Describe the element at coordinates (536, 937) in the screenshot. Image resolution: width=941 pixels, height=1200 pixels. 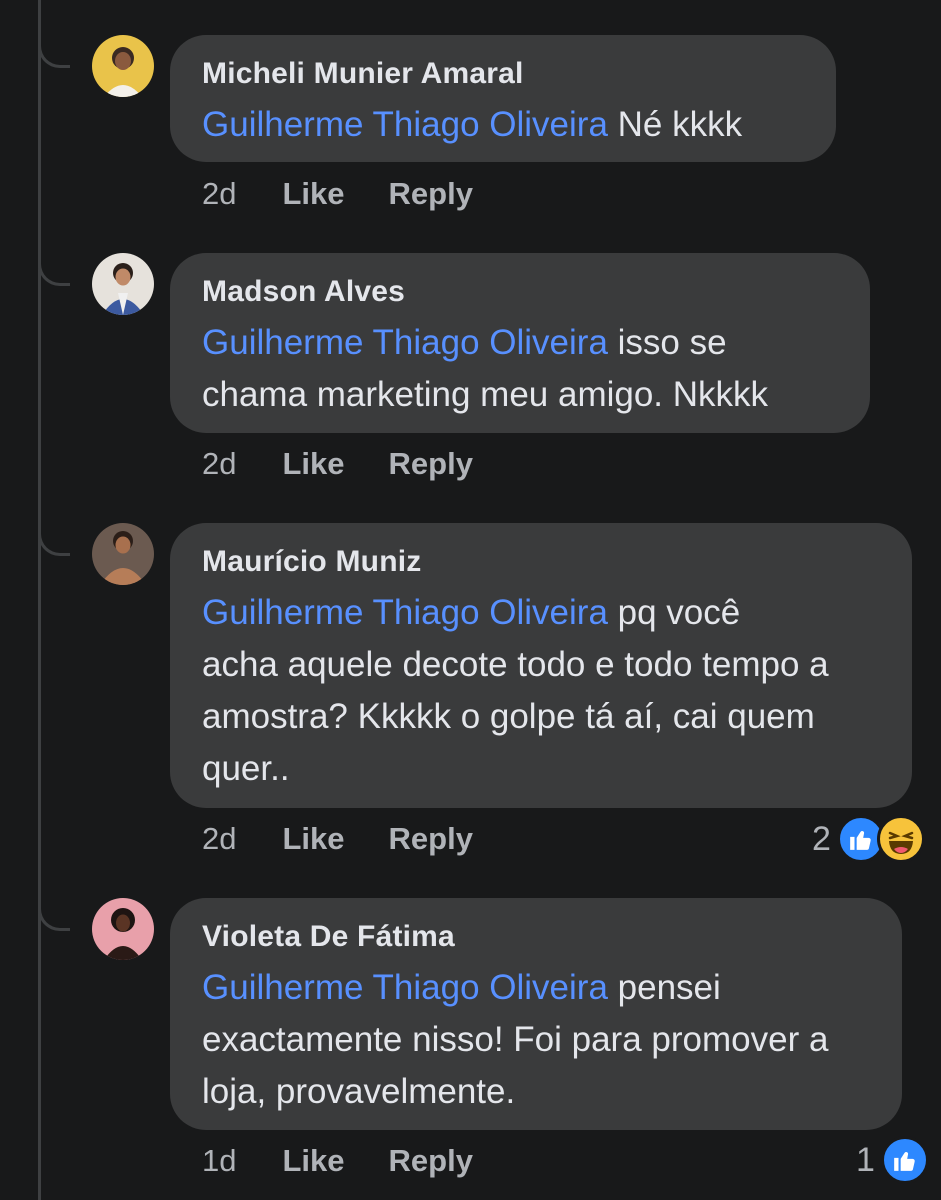
I see `comment-author: Violeta De Fátima` at that location.